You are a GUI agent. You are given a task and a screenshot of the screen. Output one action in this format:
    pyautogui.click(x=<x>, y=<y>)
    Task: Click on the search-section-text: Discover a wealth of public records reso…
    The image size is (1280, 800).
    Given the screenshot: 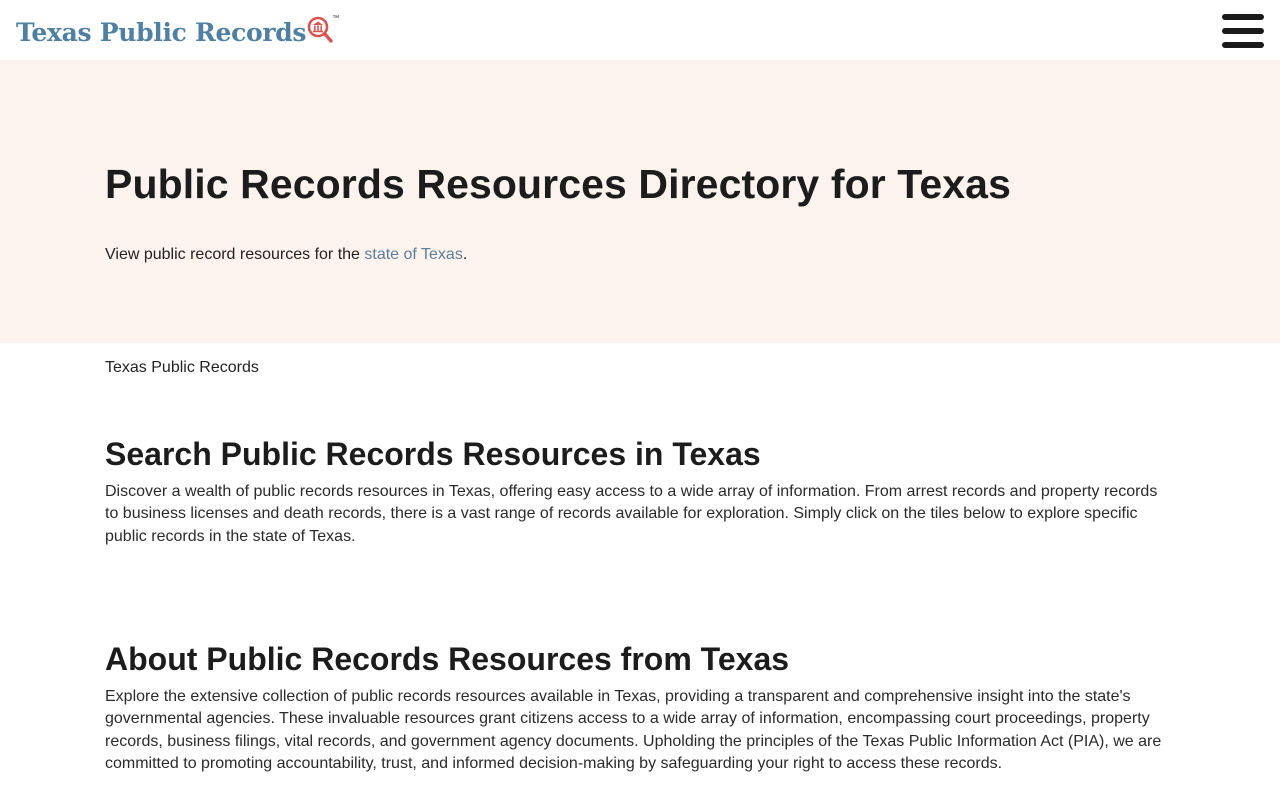 What is the action you would take?
    pyautogui.click(x=631, y=514)
    